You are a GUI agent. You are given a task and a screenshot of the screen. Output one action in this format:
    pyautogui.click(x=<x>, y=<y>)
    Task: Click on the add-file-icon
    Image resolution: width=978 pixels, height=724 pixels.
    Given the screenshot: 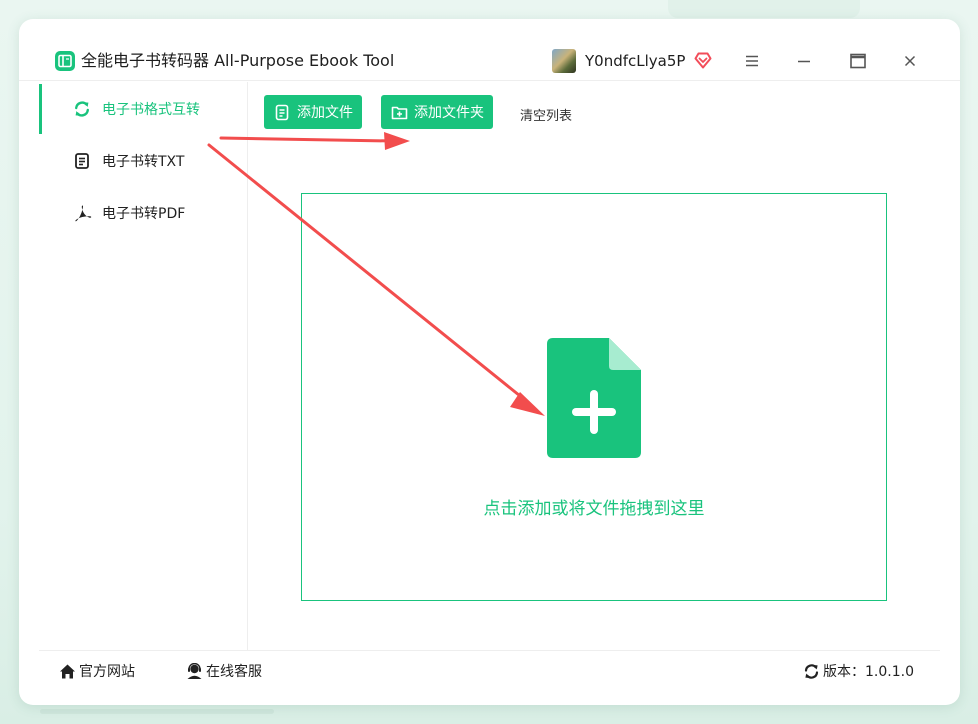 What is the action you would take?
    pyautogui.click(x=282, y=112)
    